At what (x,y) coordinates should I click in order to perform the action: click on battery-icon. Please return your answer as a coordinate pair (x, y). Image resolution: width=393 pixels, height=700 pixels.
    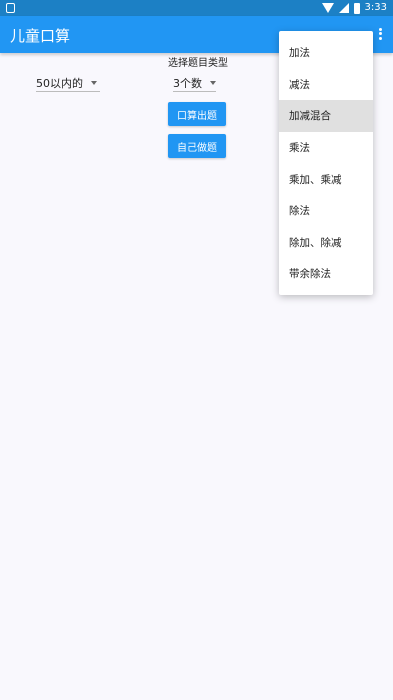
    Looking at the image, I should click on (356, 8).